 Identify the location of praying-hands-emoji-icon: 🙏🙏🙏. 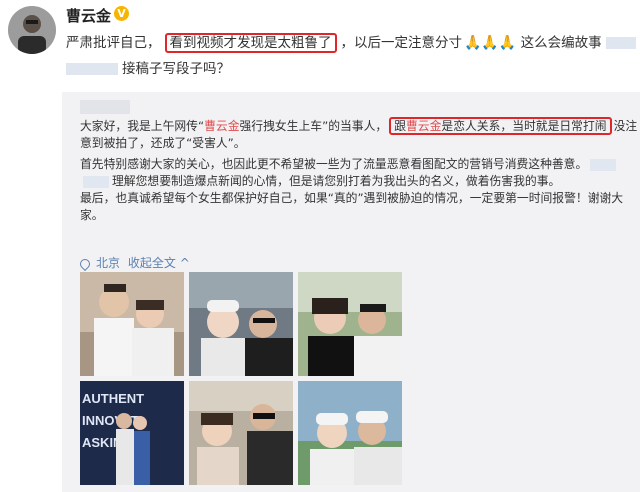
(490, 43).